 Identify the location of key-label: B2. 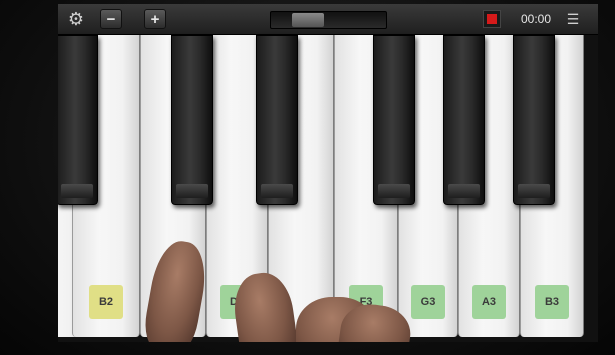
(106, 302).